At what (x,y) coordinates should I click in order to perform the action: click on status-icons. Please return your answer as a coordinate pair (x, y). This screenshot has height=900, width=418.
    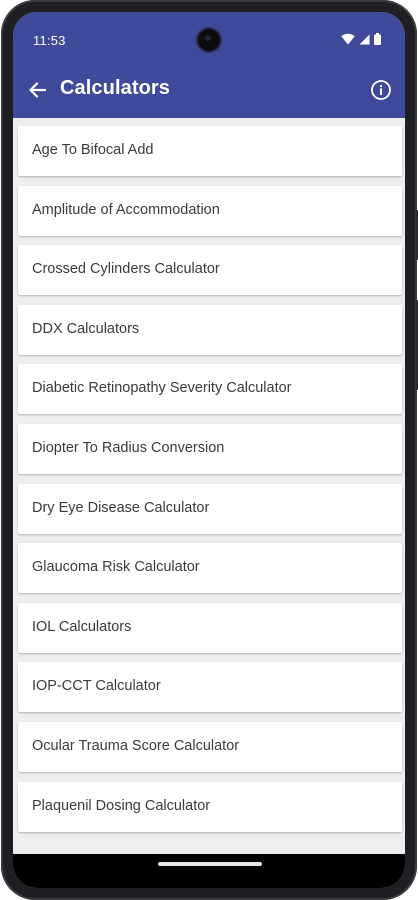
    Looking at the image, I should click on (361, 39).